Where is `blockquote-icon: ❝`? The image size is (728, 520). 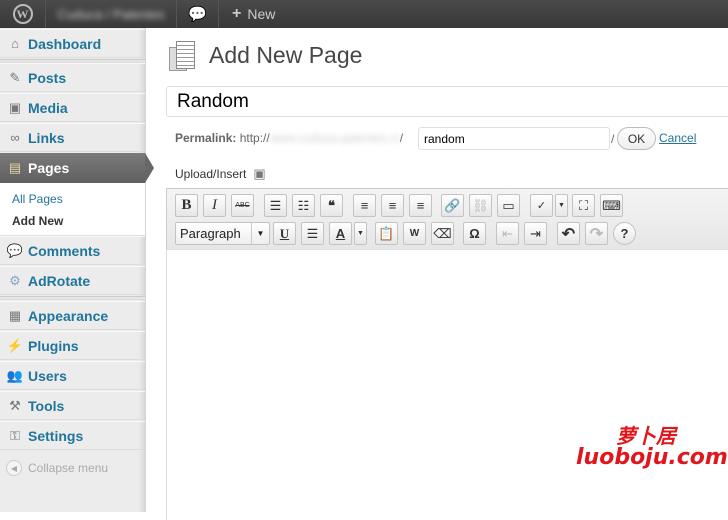 blockquote-icon: ❝ is located at coordinates (331, 205).